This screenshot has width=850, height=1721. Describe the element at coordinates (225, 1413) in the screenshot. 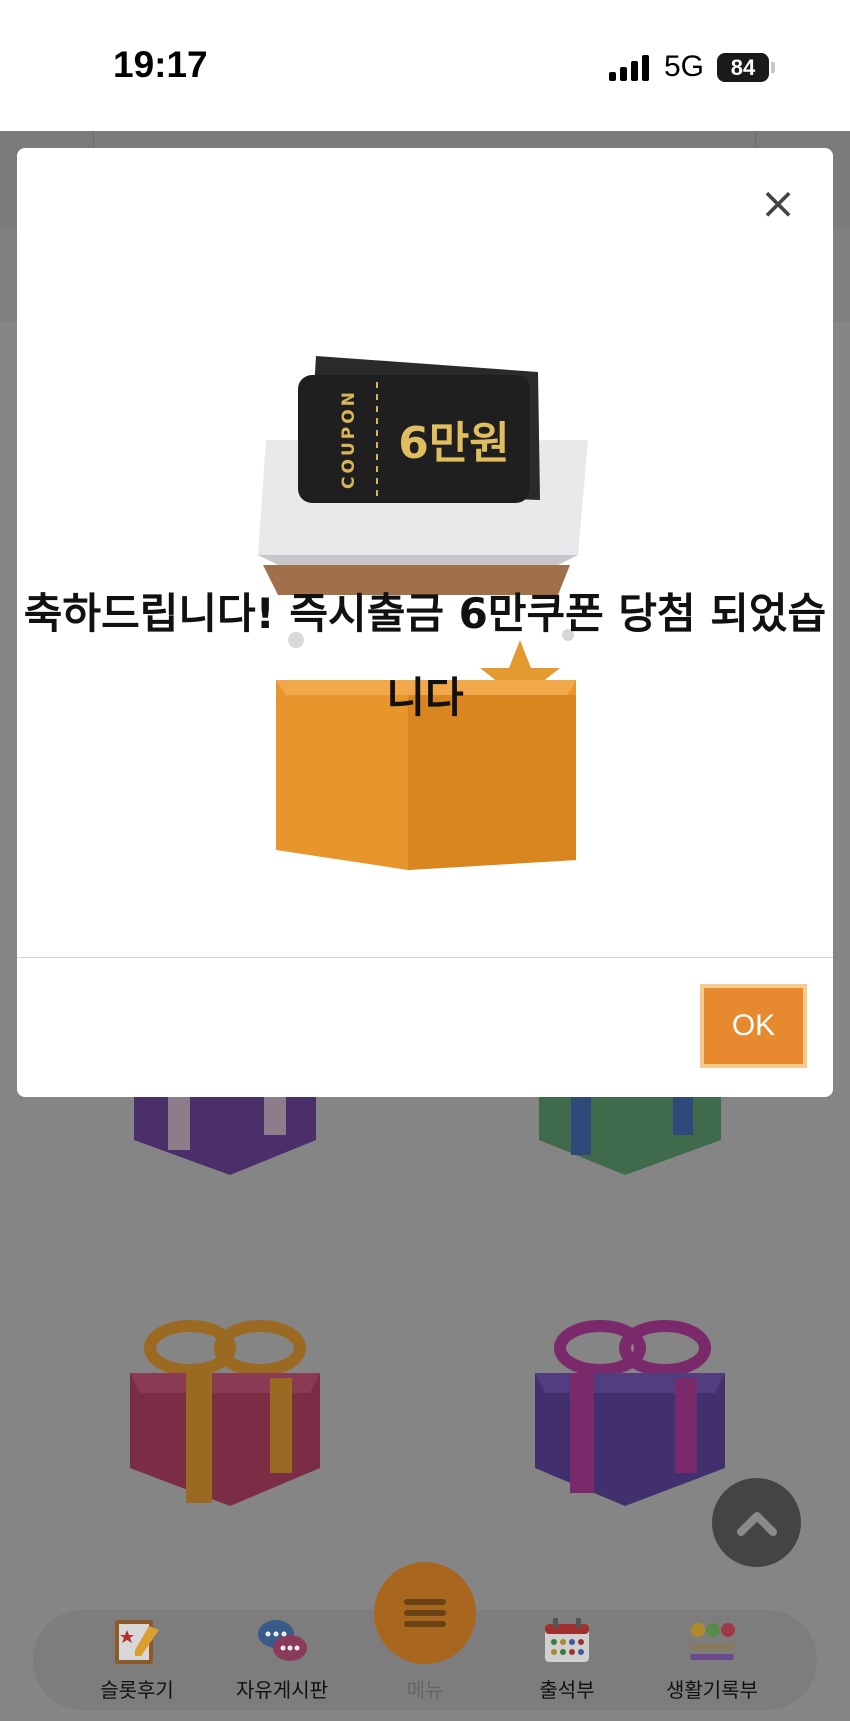

I see `gift-box-red-icon` at that location.